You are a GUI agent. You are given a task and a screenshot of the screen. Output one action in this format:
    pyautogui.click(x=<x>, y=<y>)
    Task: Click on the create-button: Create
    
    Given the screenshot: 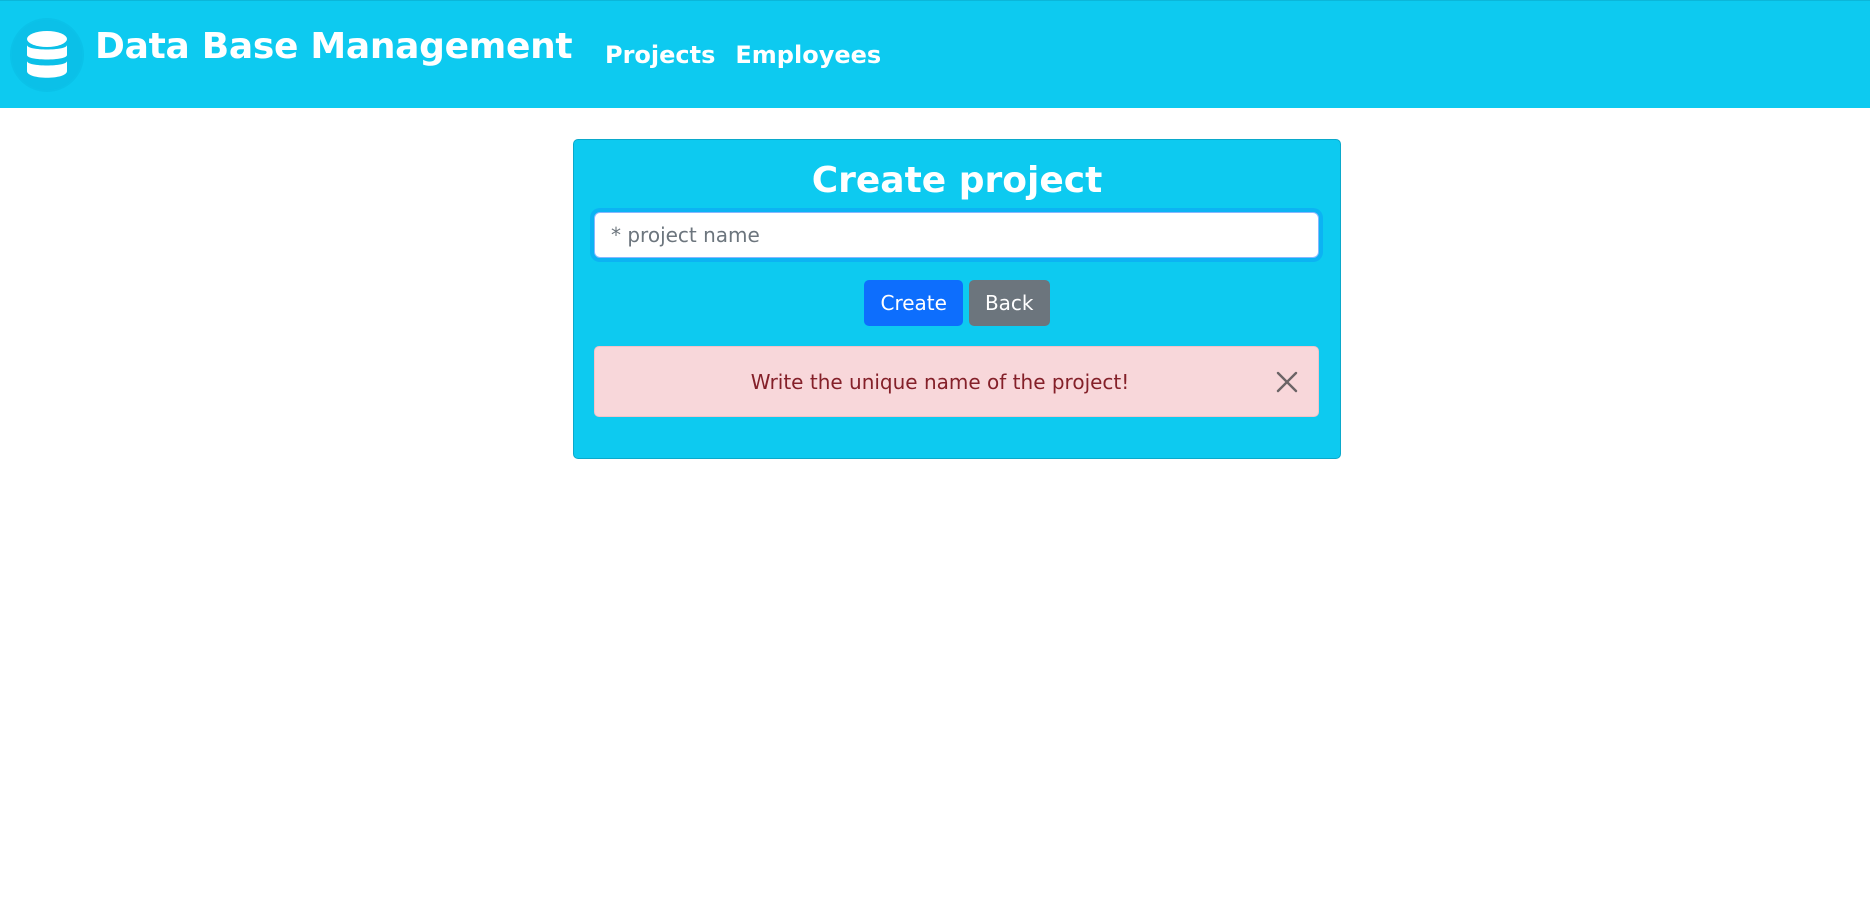 What is the action you would take?
    pyautogui.click(x=913, y=303)
    